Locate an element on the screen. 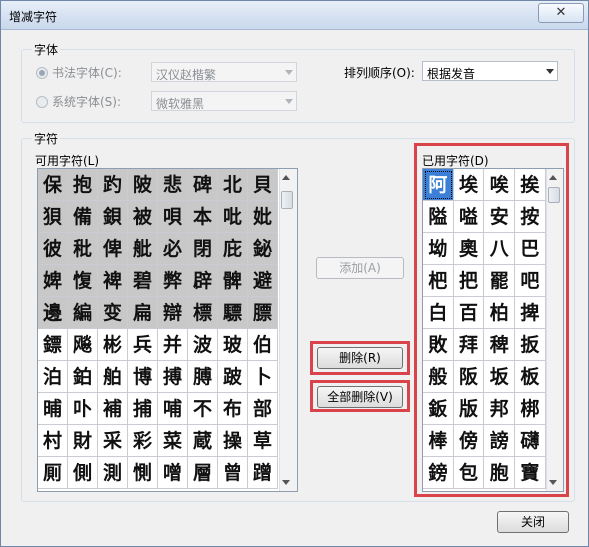 This screenshot has height=547, width=589. used-char-cell: 百 is located at coordinates (469, 313).